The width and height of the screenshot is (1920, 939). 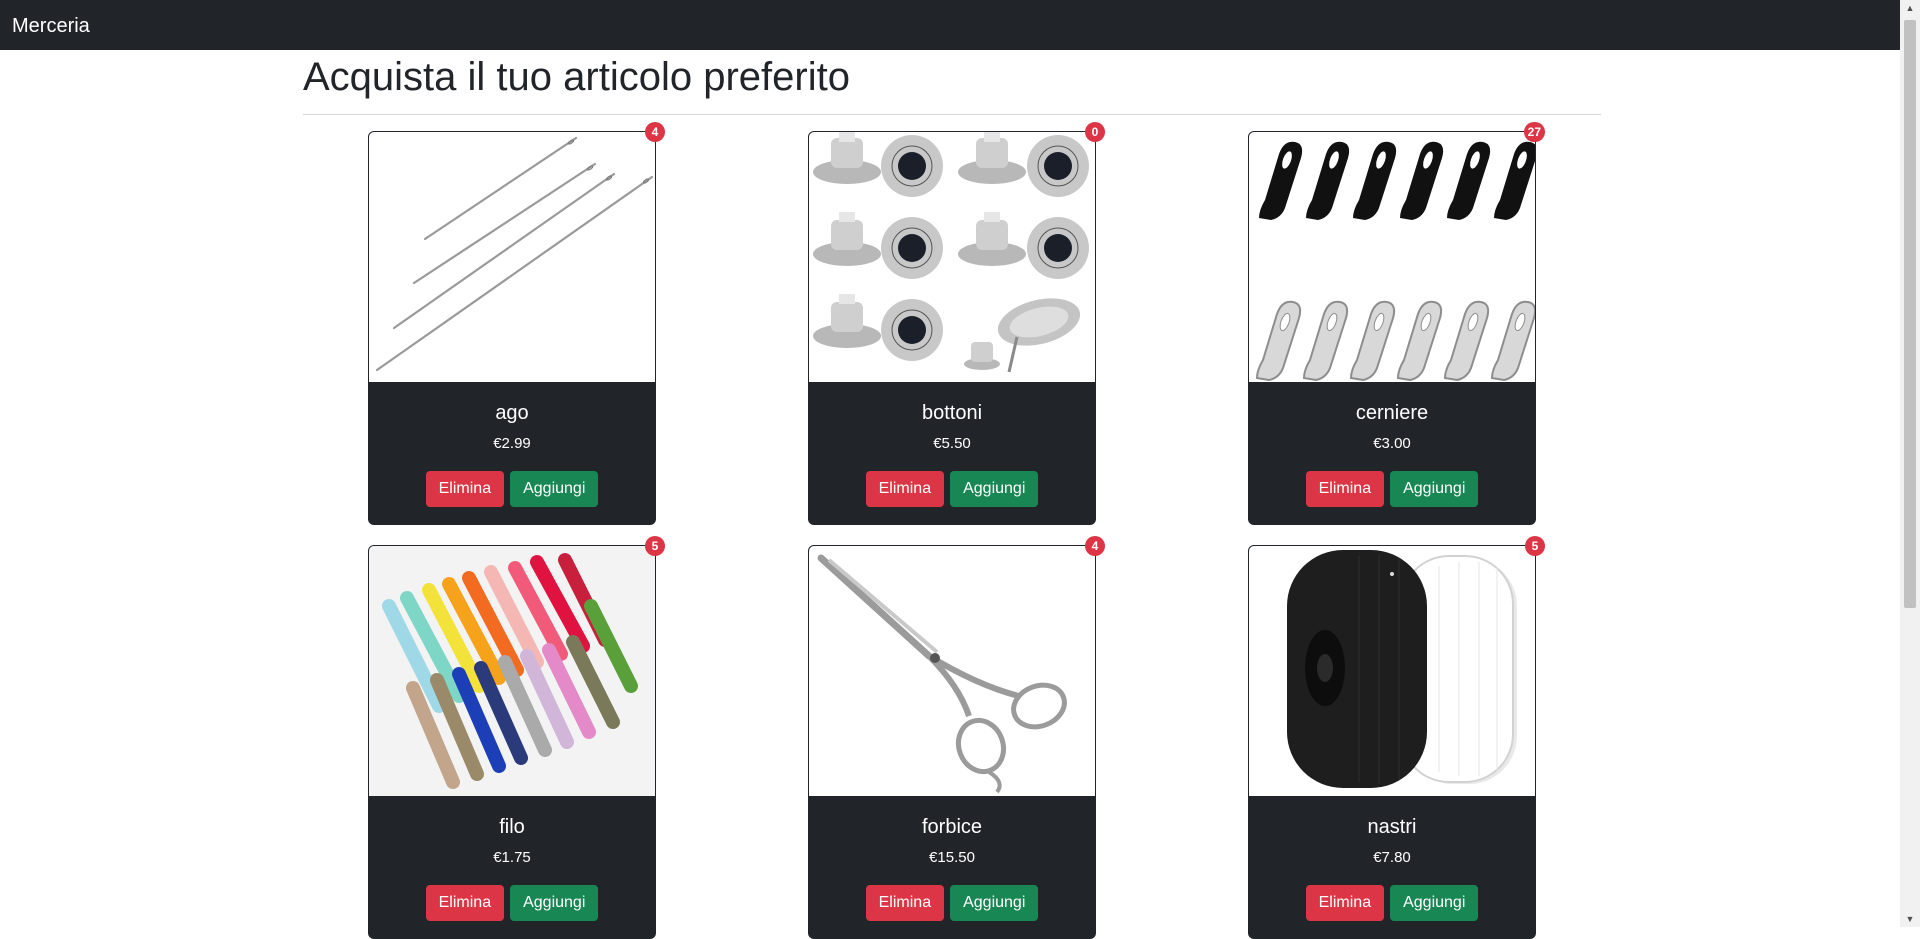 What do you see at coordinates (512, 413) in the screenshot?
I see `product-name: ago` at bounding box center [512, 413].